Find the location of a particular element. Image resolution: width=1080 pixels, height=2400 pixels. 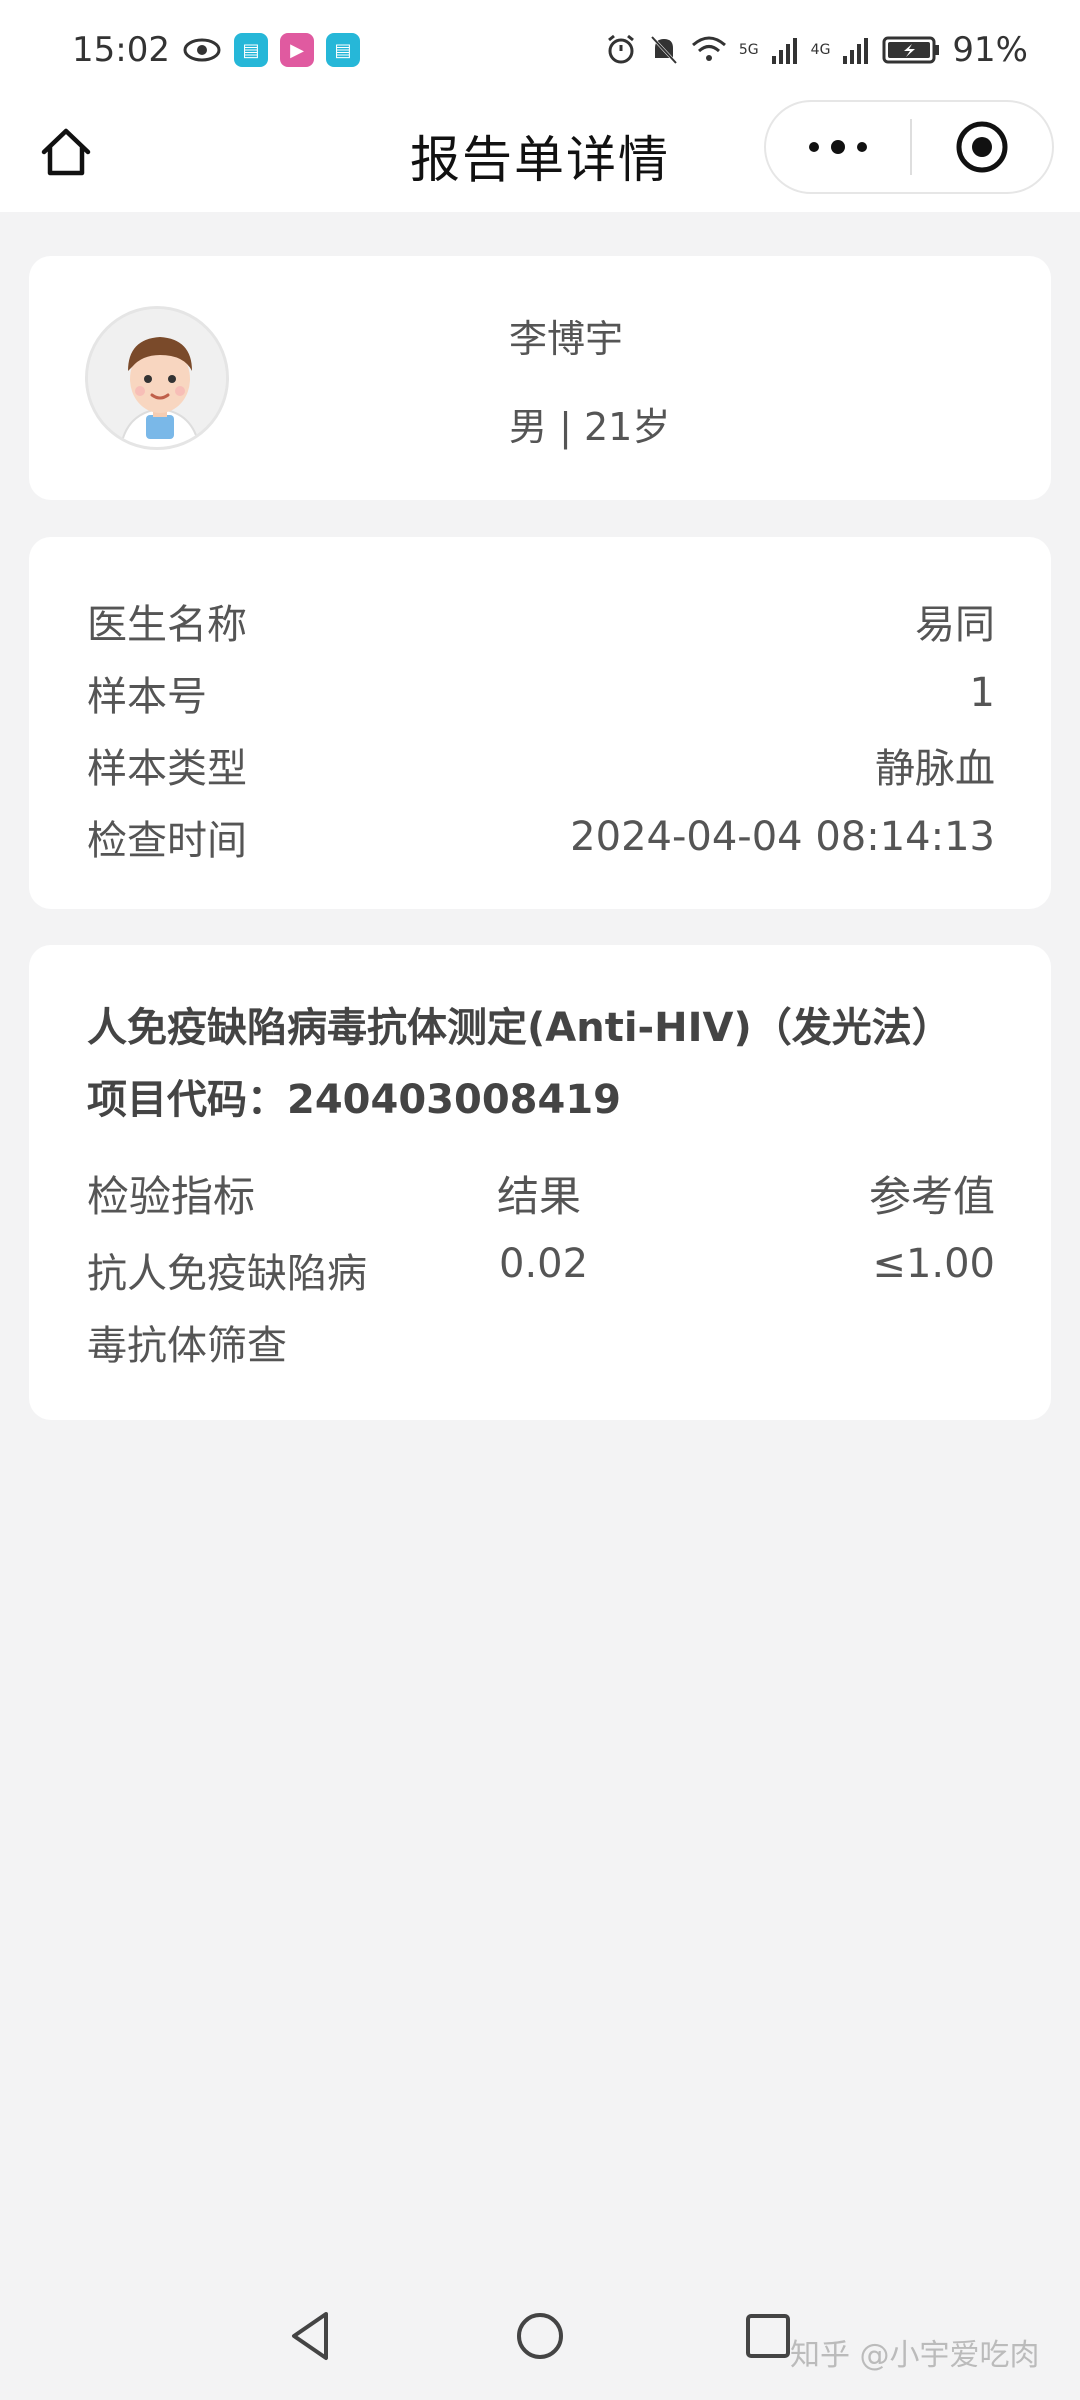

home-nav-button is located at coordinates (540, 2338).